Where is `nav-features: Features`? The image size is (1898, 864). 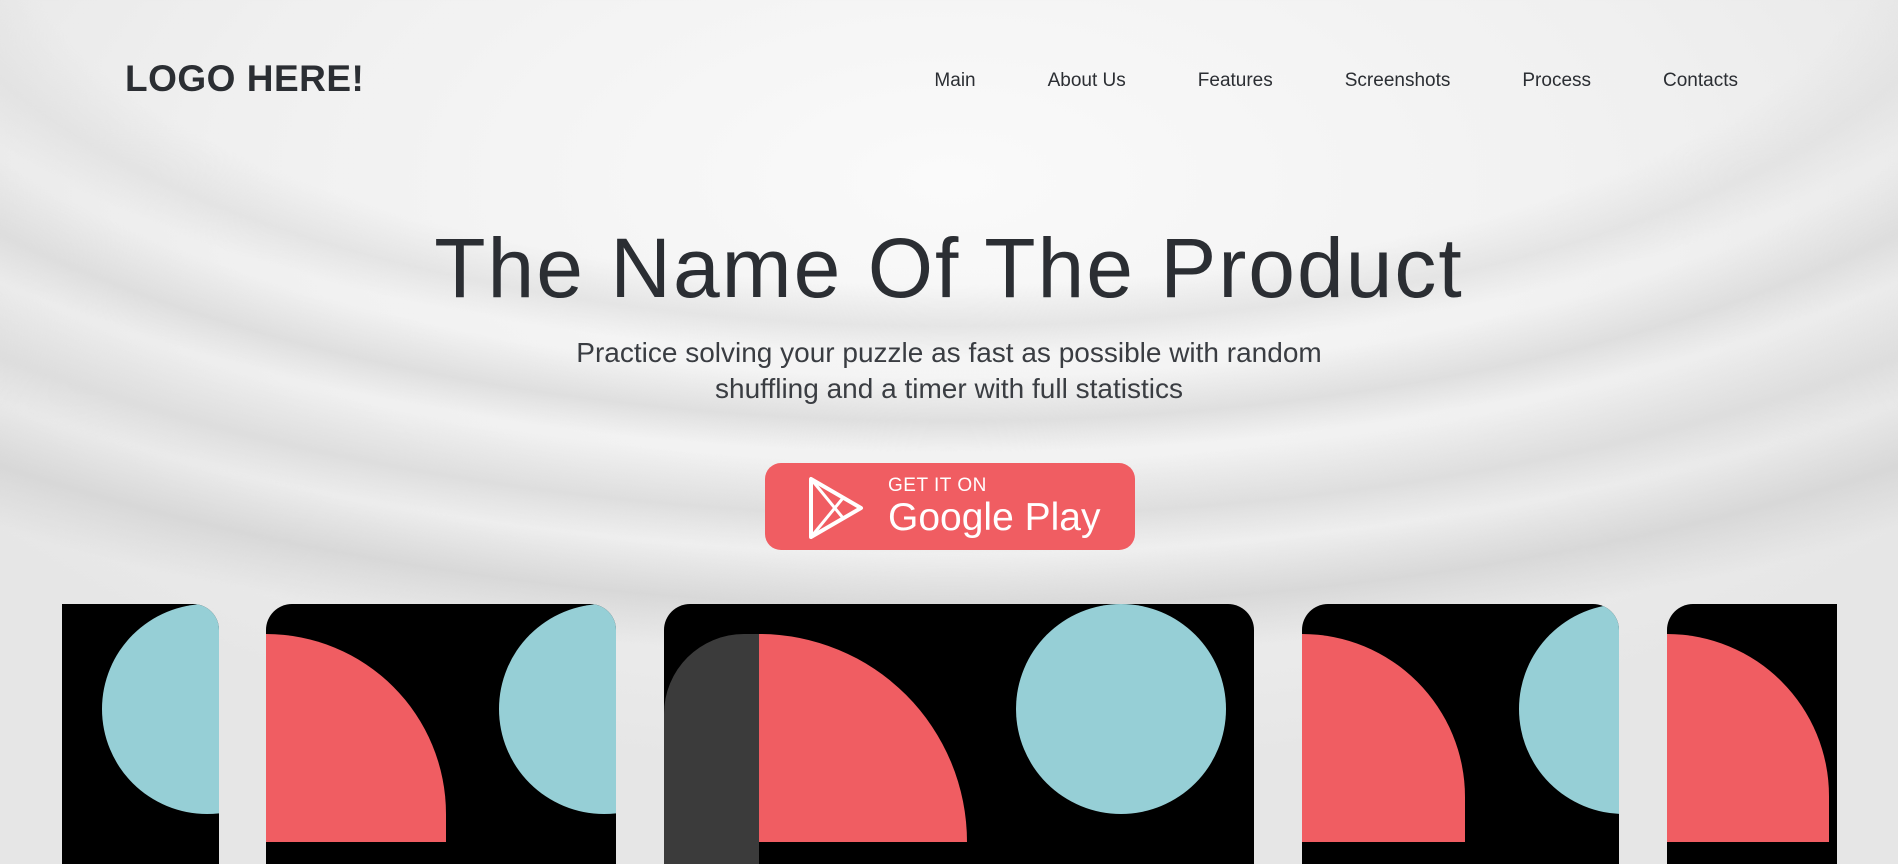
nav-features: Features is located at coordinates (1235, 81).